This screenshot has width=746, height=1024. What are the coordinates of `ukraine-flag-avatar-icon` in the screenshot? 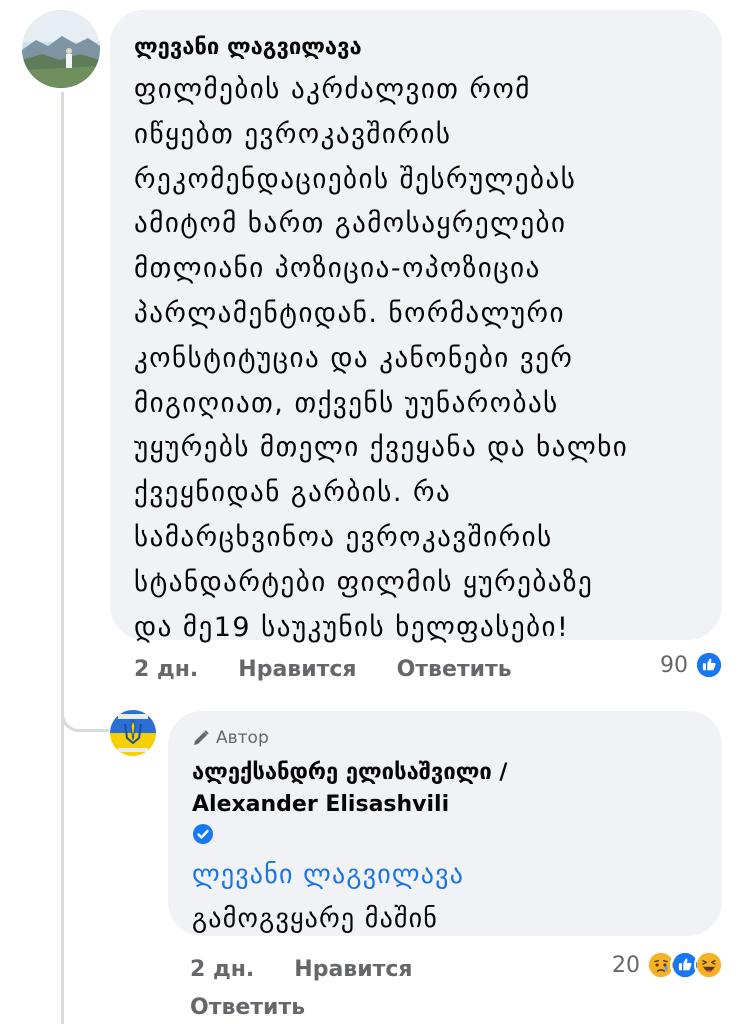 It's located at (133, 733).